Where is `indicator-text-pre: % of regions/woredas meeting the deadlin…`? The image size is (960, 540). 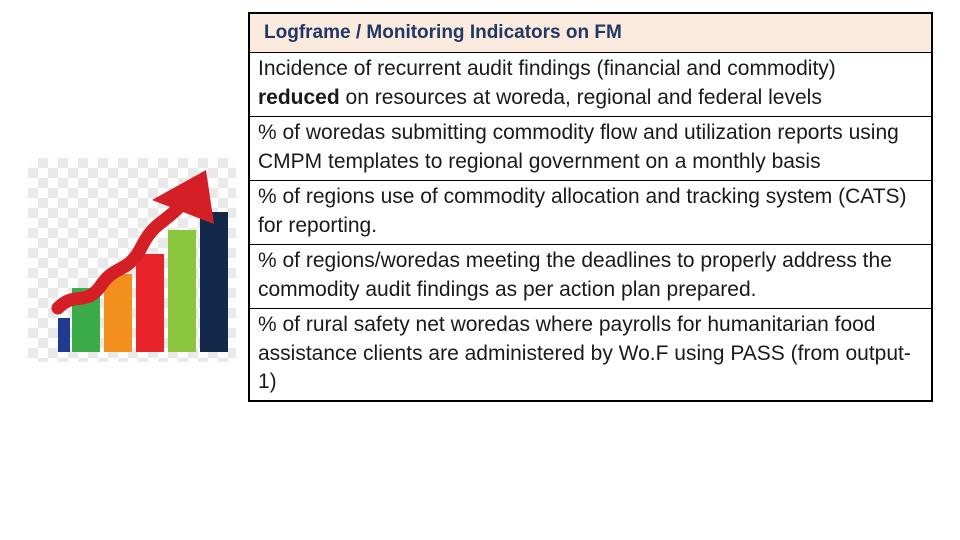 indicator-text-pre: % of regions/woredas meeting the deadlin… is located at coordinates (575, 274).